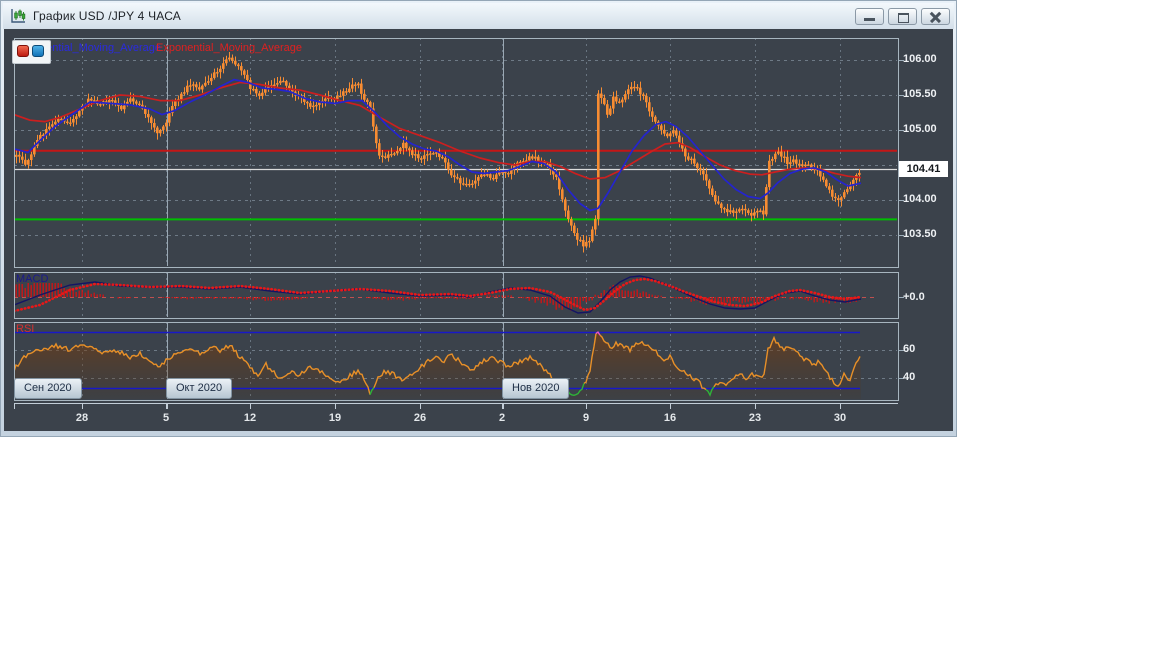 This screenshot has width=1152, height=648. What do you see at coordinates (32, 279) in the screenshot?
I see `macd-label: MACD` at bounding box center [32, 279].